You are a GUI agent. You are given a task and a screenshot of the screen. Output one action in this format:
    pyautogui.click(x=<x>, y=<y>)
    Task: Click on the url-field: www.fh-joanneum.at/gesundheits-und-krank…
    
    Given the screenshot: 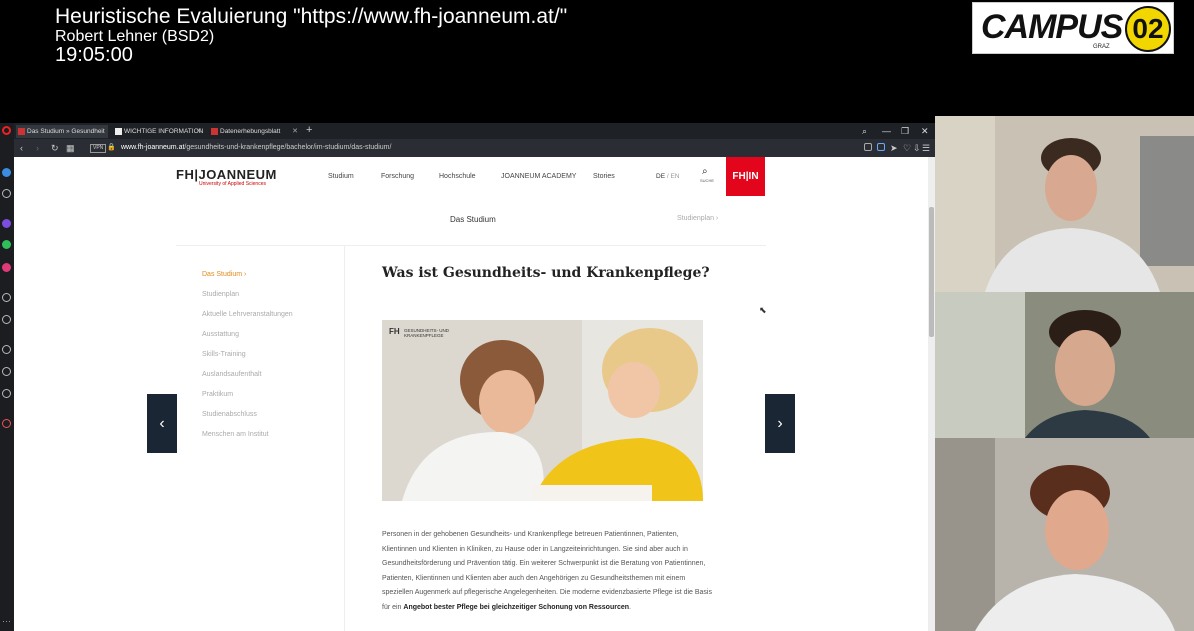 What is the action you would take?
    pyautogui.click(x=256, y=148)
    